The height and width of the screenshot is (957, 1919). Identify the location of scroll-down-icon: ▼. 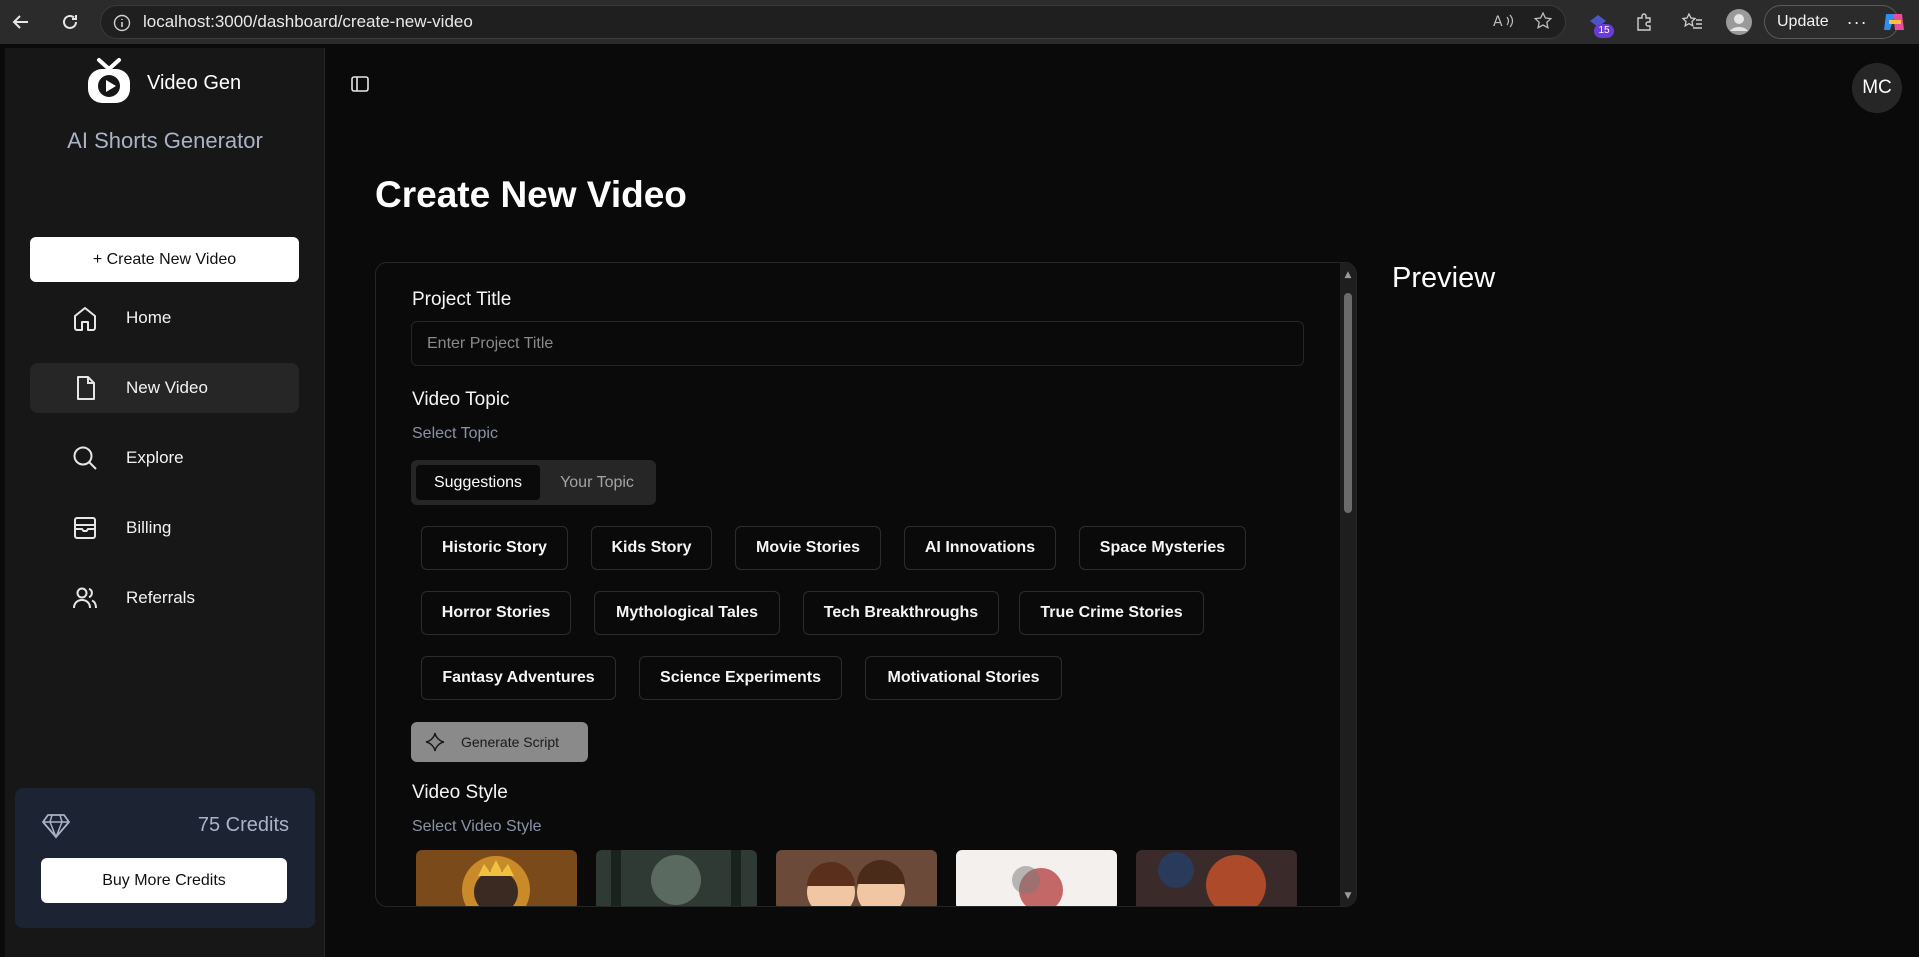
(1348, 896).